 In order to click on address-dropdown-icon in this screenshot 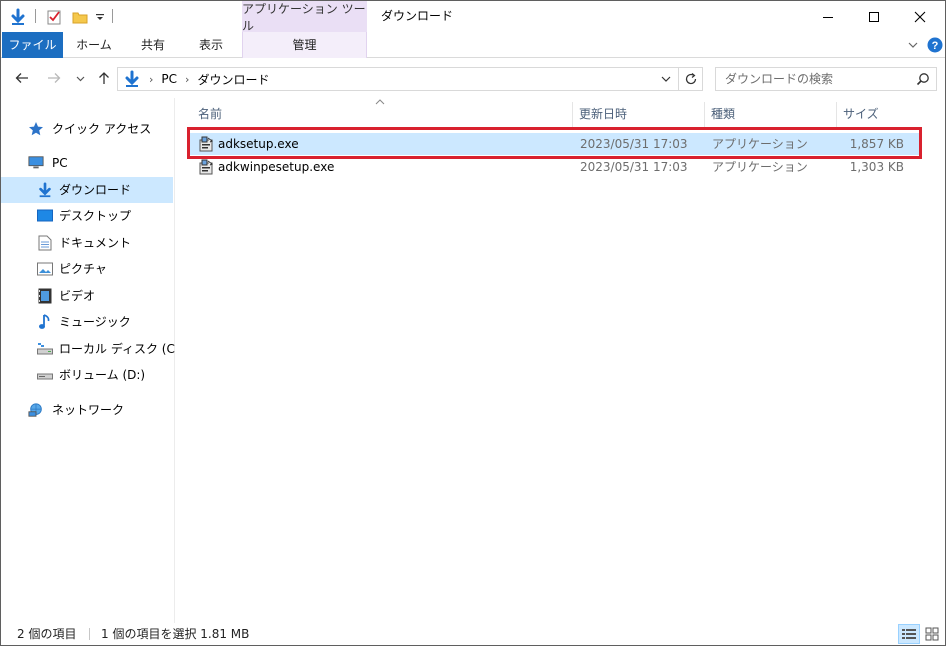, I will do `click(666, 79)`.